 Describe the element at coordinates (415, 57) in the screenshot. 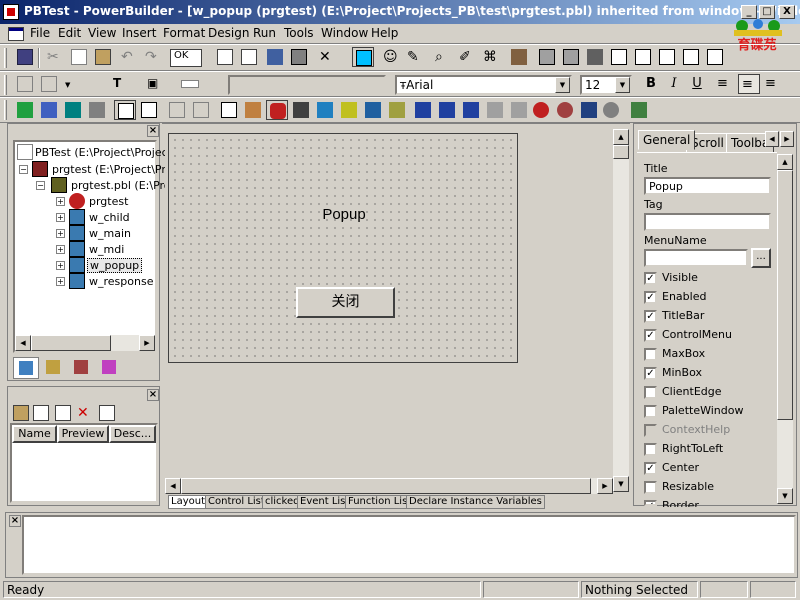

I see `script-button: ✎` at that location.